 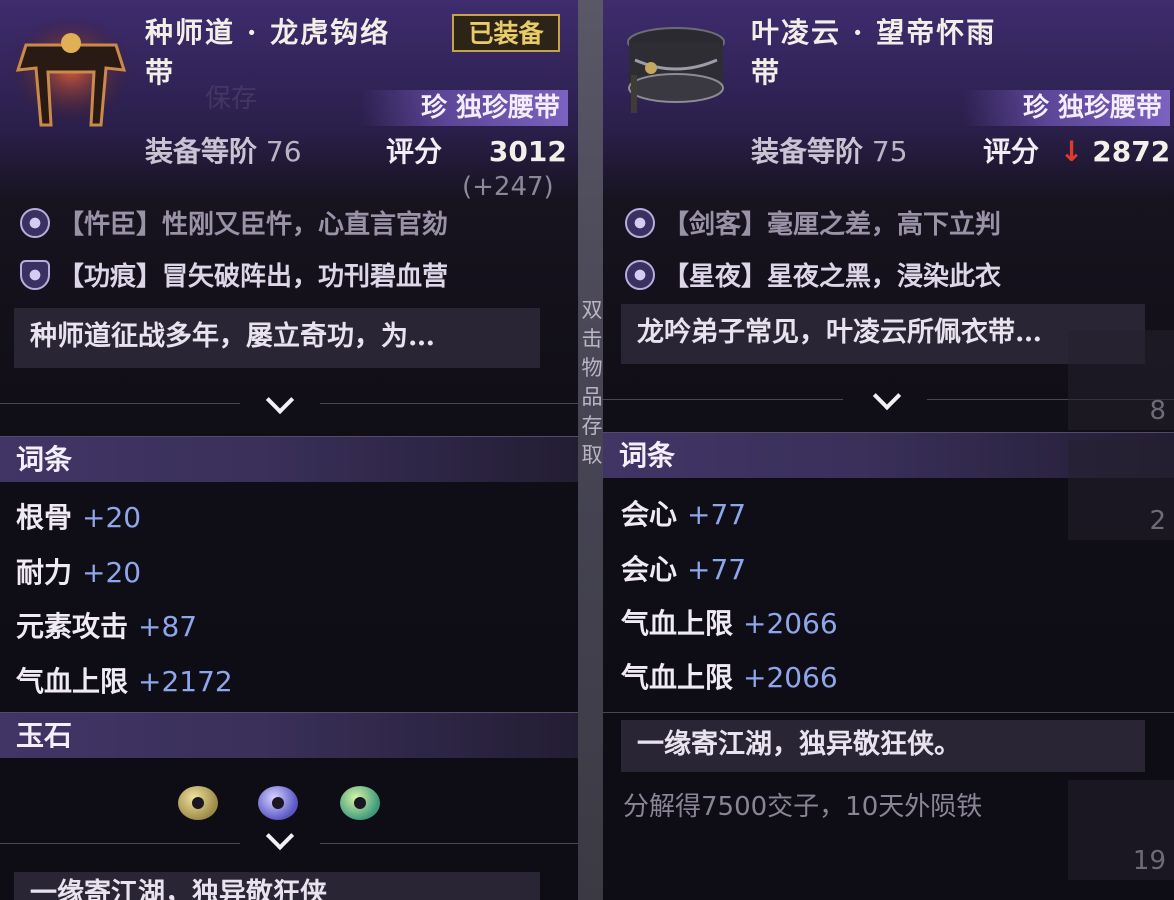 I want to click on score-stat: 评分 3012, so click(x=476, y=150).